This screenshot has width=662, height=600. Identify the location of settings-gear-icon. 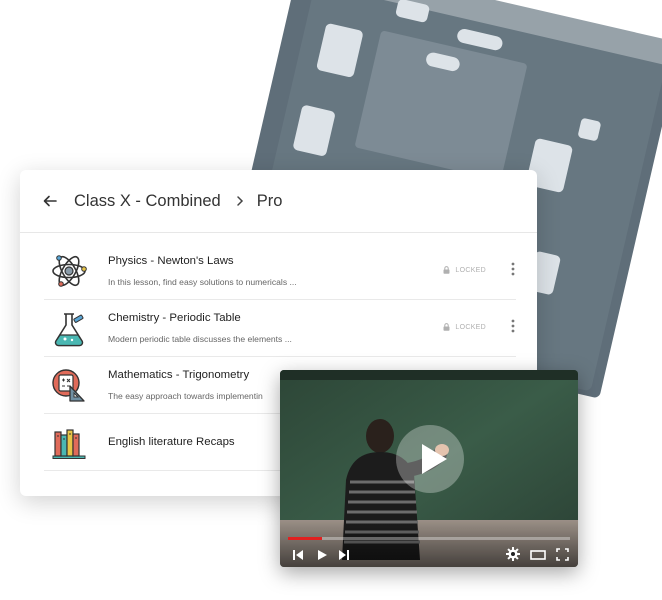
(513, 554).